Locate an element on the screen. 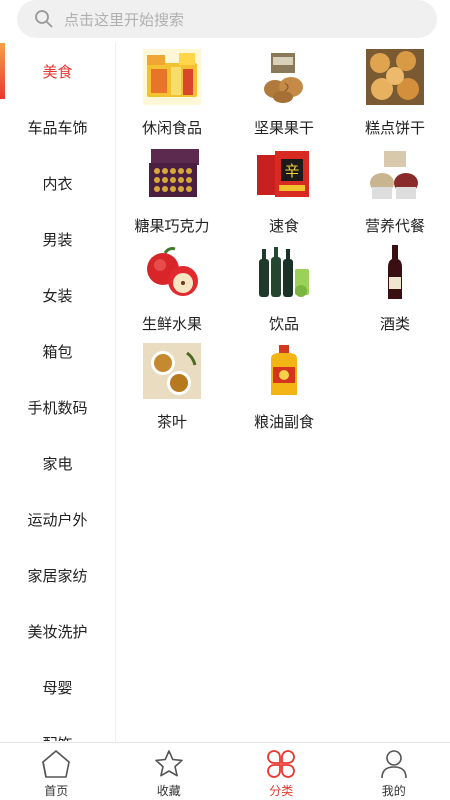 This screenshot has height=800, width=450. sidebar-item-home: 家居家纺 is located at coordinates (57, 575).